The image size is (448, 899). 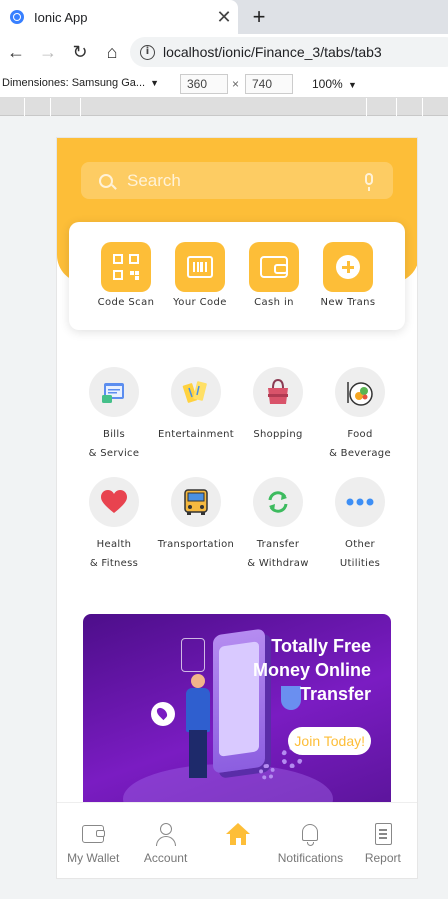 What do you see at coordinates (278, 544) in the screenshot?
I see `category-label: Transfer` at bounding box center [278, 544].